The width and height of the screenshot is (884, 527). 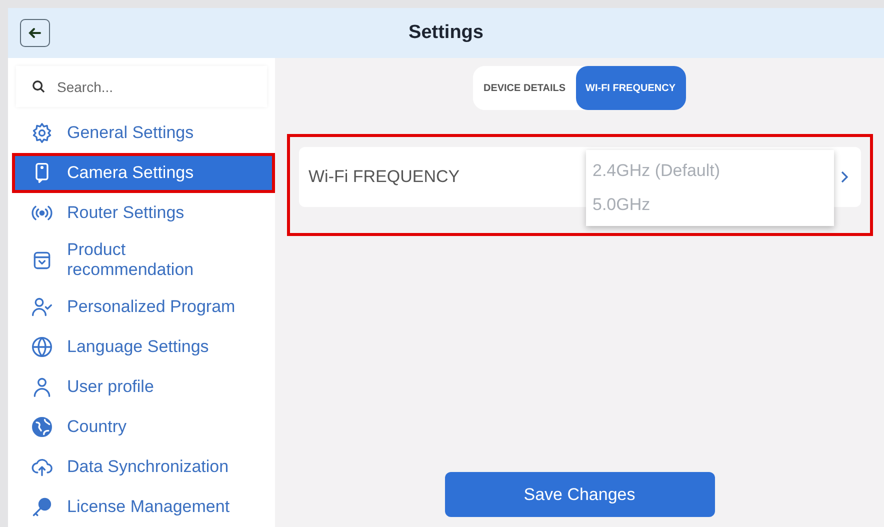 What do you see at coordinates (143, 467) in the screenshot?
I see `sidebar-item: Data Synchronization` at bounding box center [143, 467].